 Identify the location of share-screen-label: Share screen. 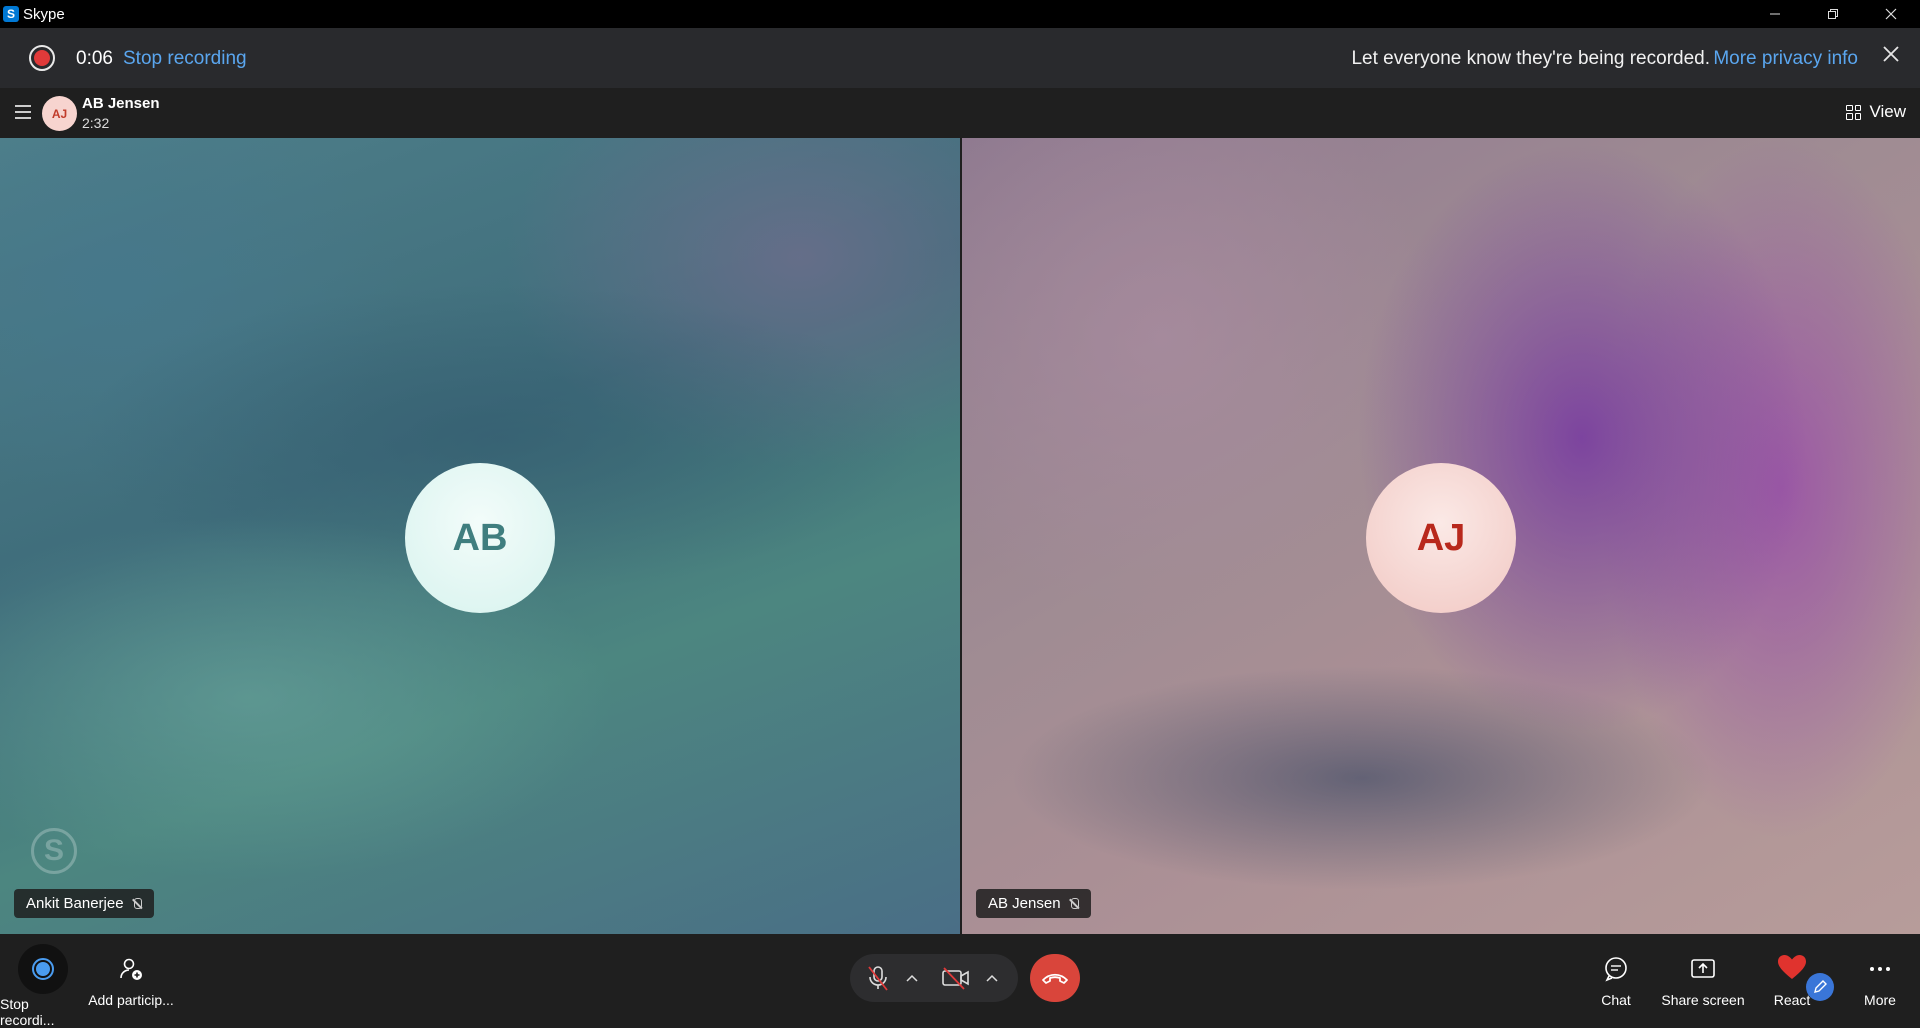
(1703, 1000).